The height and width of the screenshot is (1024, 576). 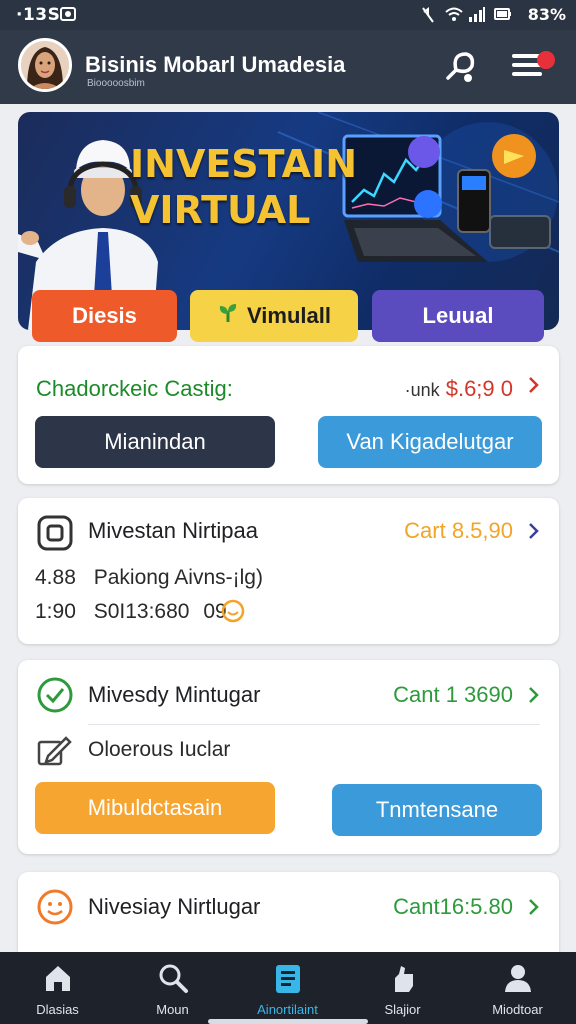 I want to click on detail-text: Pakiong Aivns-¡lg), so click(x=178, y=577).